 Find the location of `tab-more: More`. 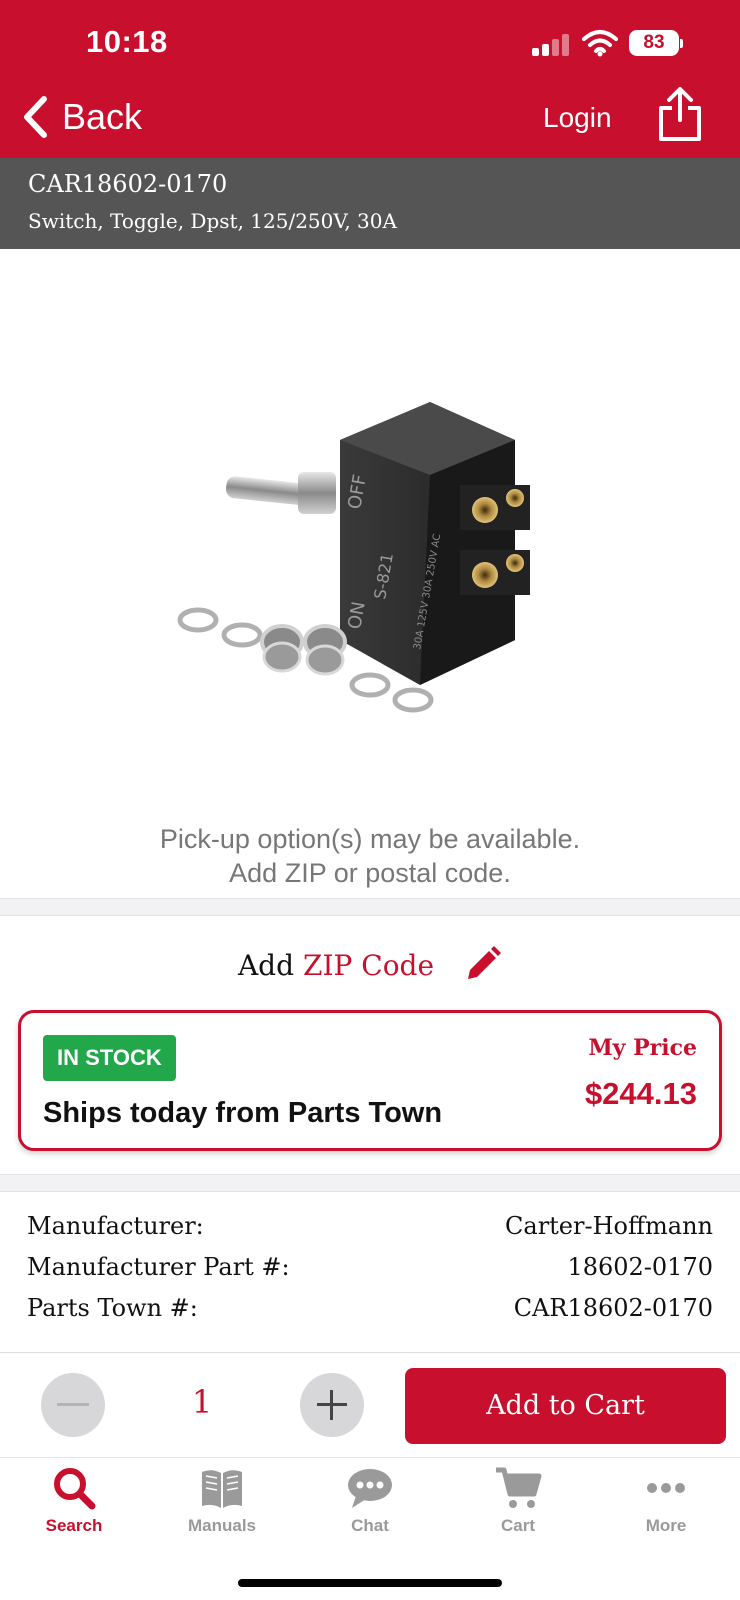

tab-more: More is located at coordinates (666, 1511).